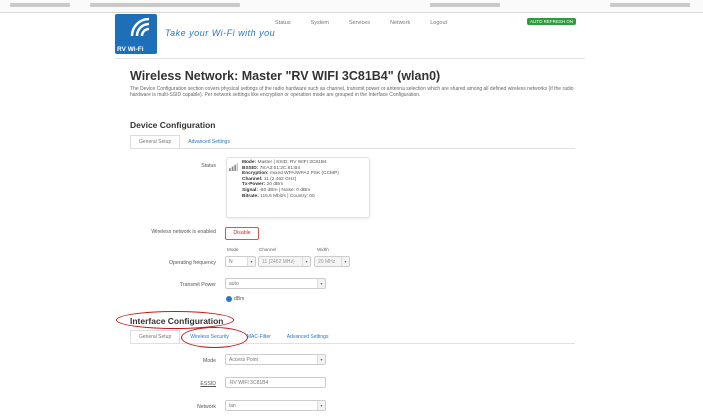 The image size is (703, 416). What do you see at coordinates (323, 249) in the screenshot?
I see `width-sublabel: Width` at bounding box center [323, 249].